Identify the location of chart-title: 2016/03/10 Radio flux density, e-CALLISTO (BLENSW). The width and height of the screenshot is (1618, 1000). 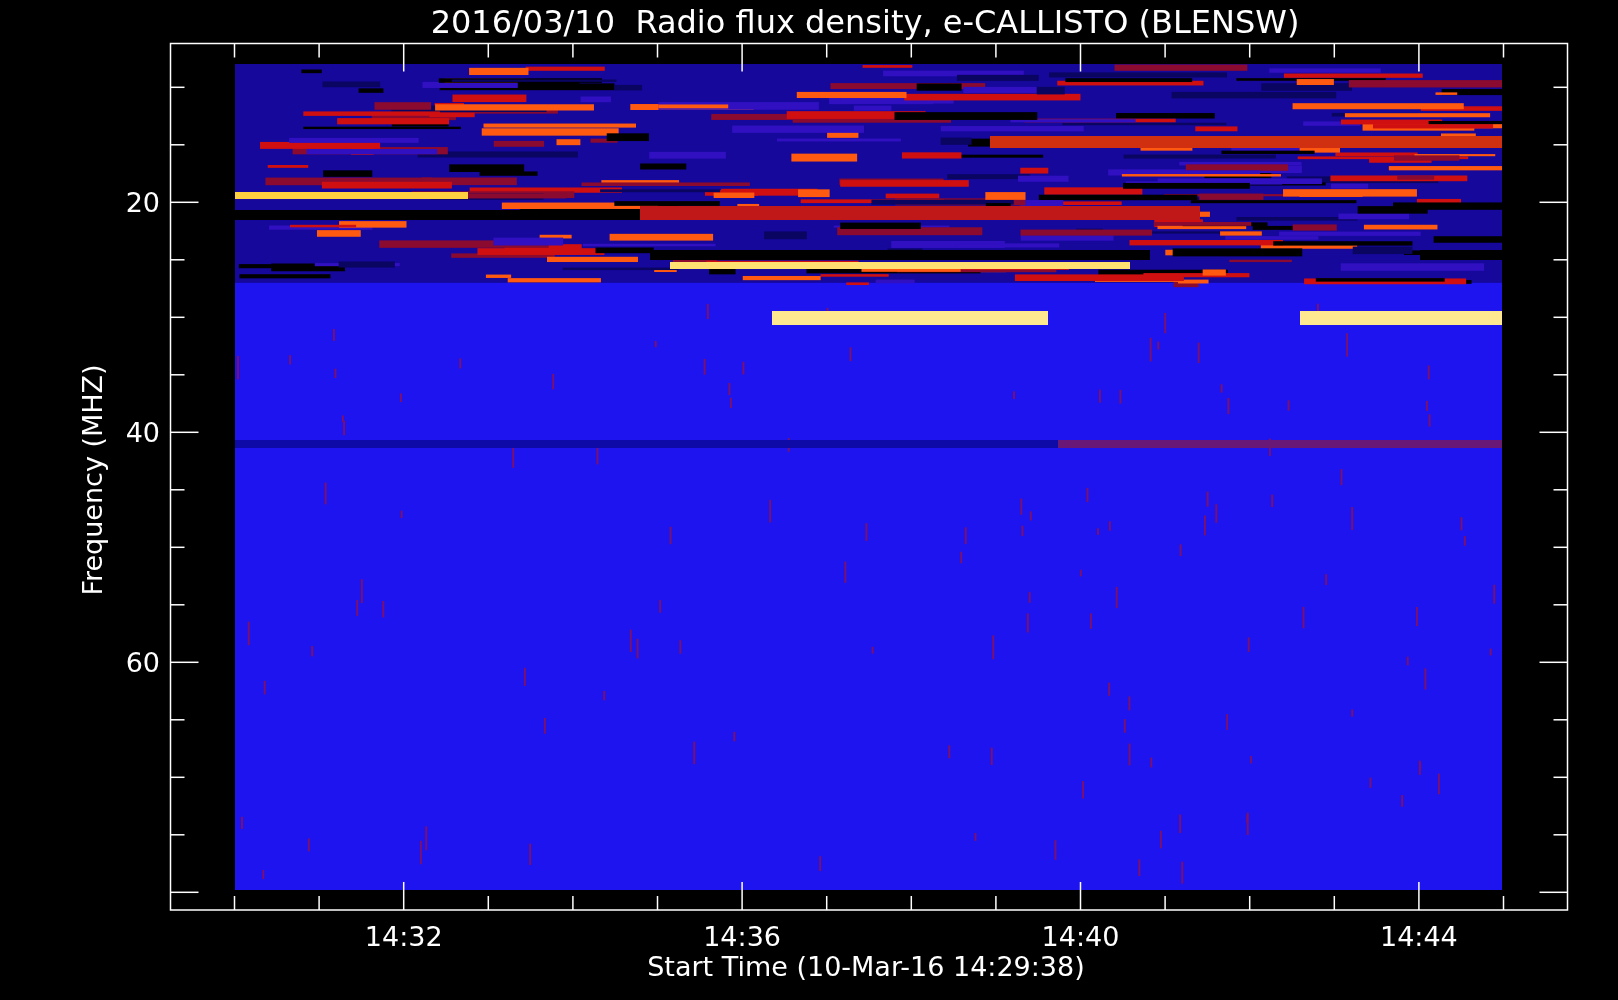
(865, 22).